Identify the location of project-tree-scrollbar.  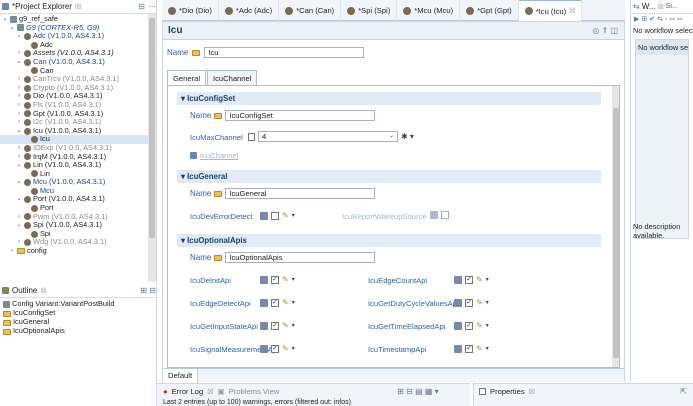
(152, 148).